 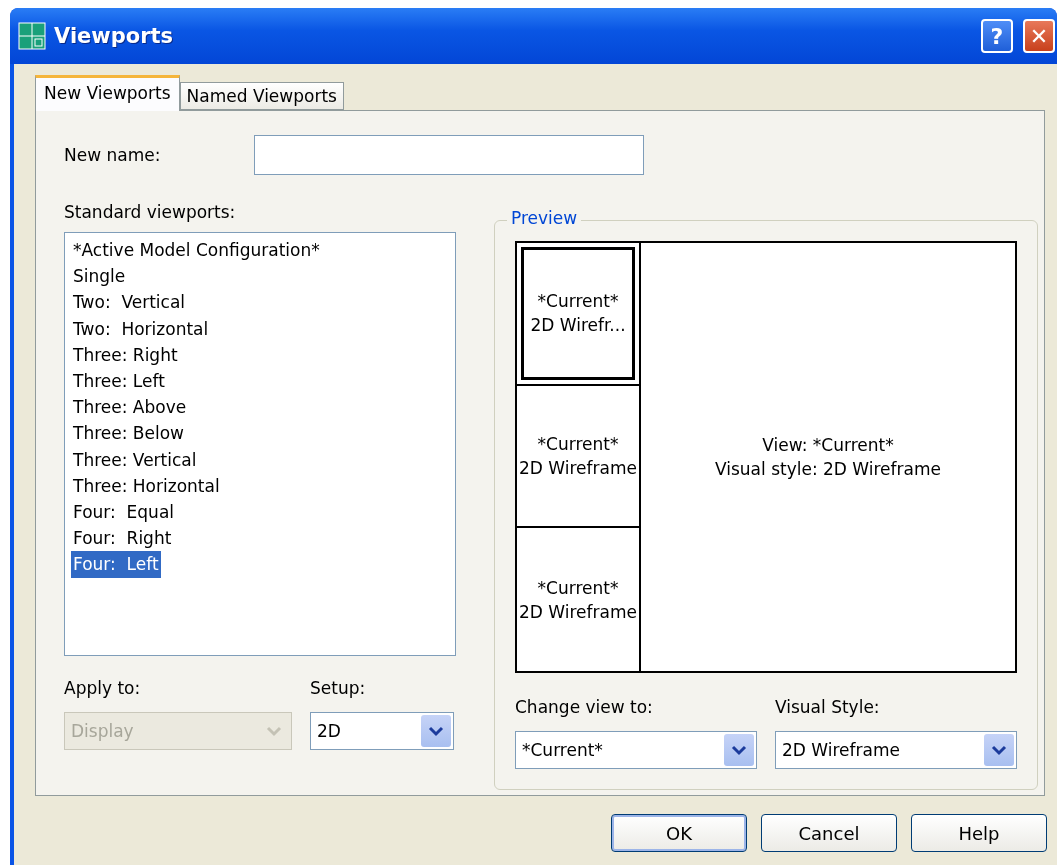 I want to click on list-item: Two: Vertical, so click(x=129, y=302).